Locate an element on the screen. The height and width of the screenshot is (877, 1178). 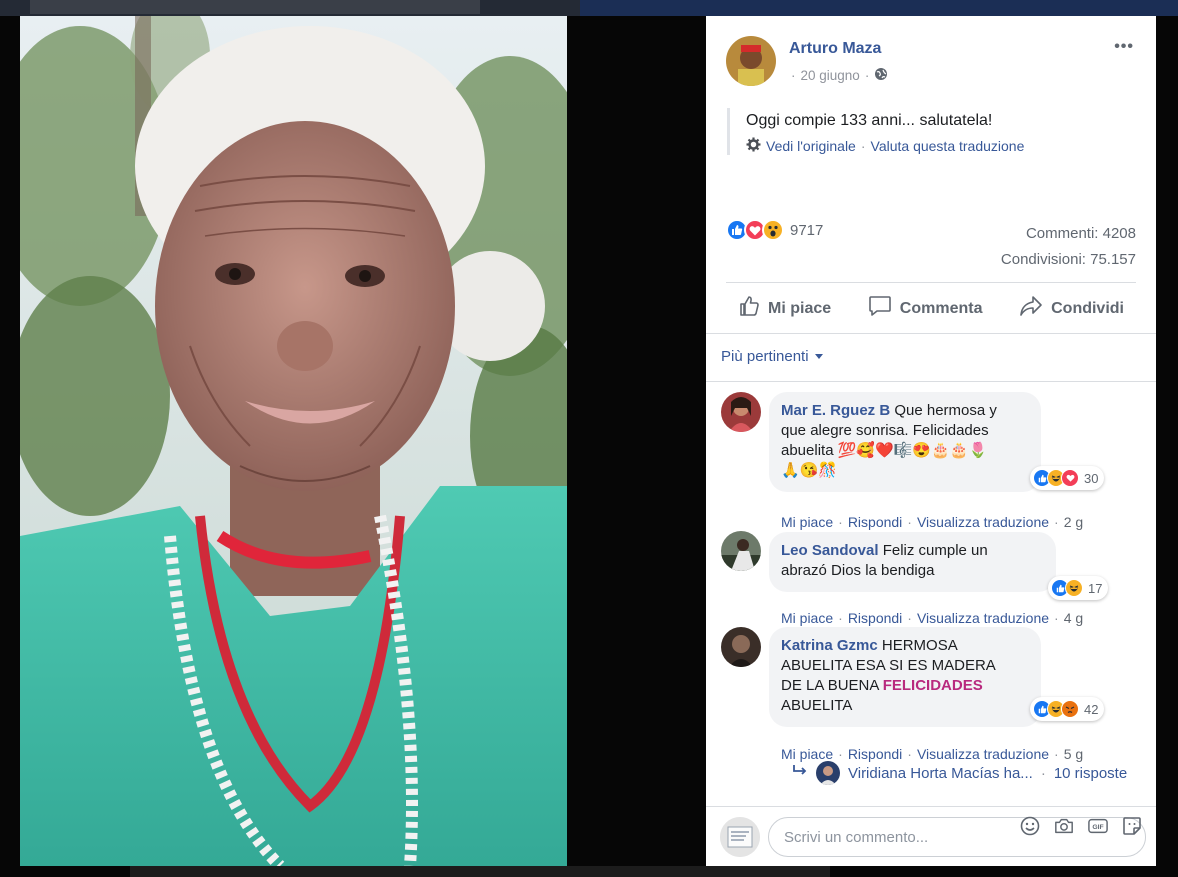
post-date: 20 giugno is located at coordinates (830, 75).